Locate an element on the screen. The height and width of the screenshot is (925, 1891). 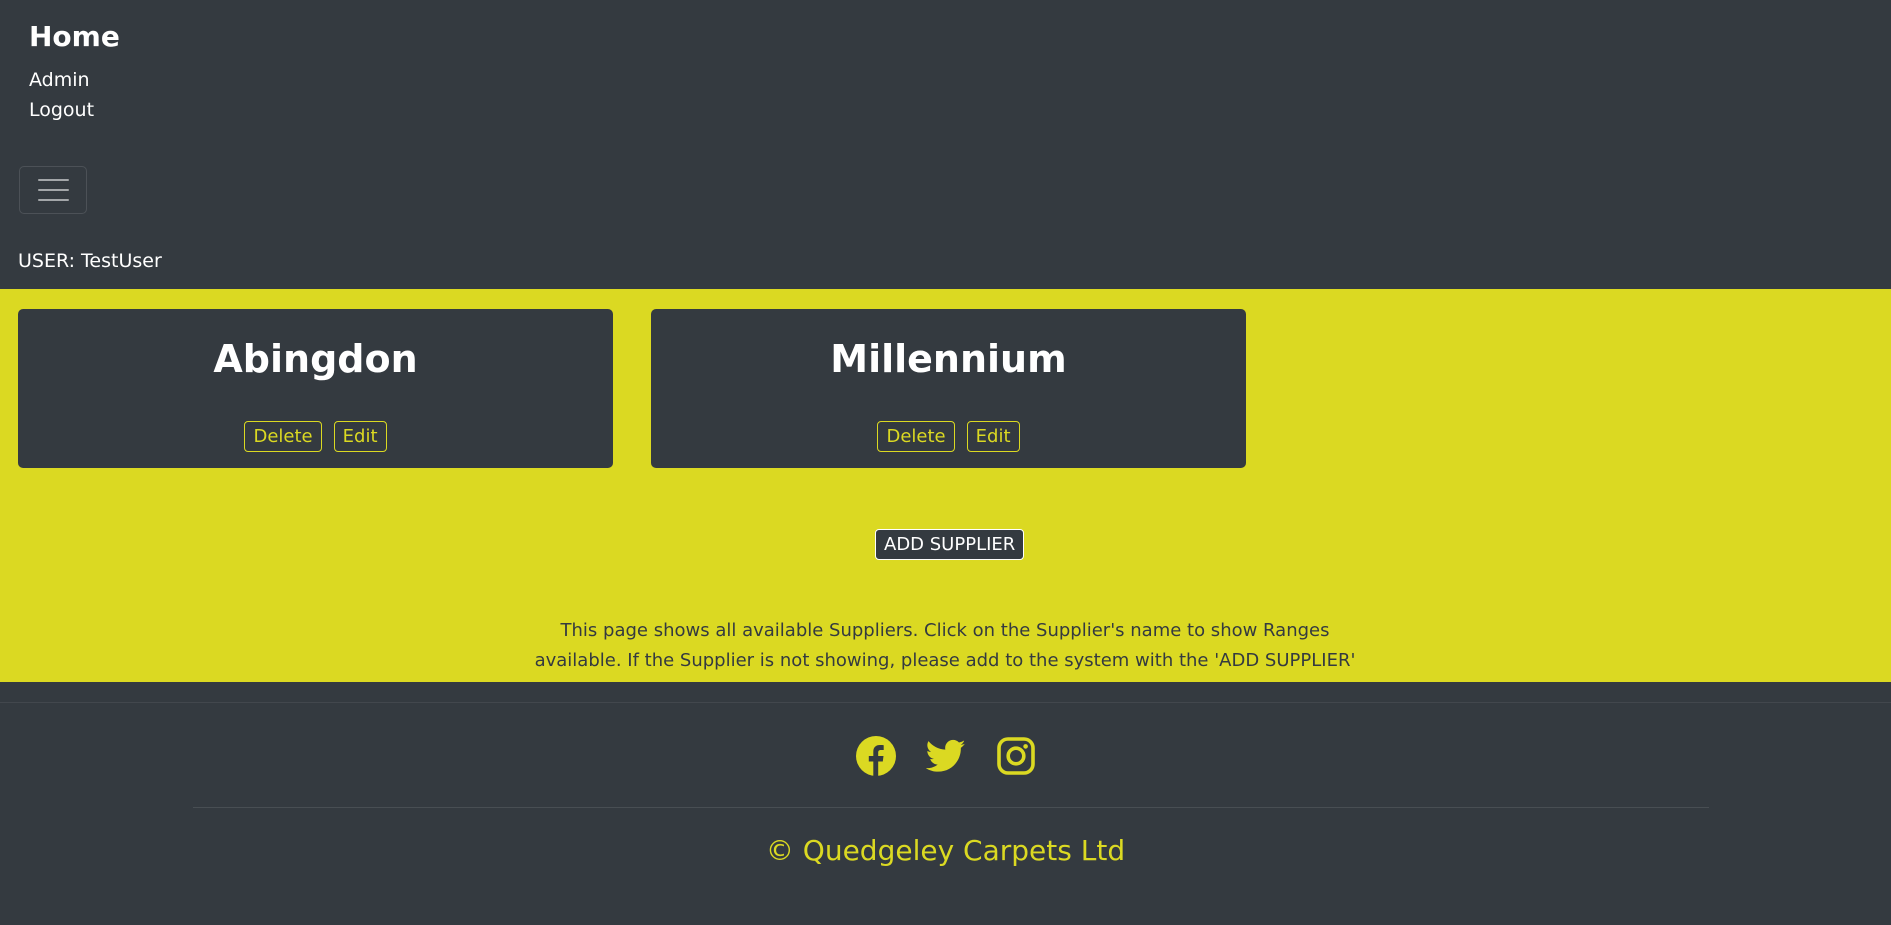
logout-link: Logout is located at coordinates (61, 110).